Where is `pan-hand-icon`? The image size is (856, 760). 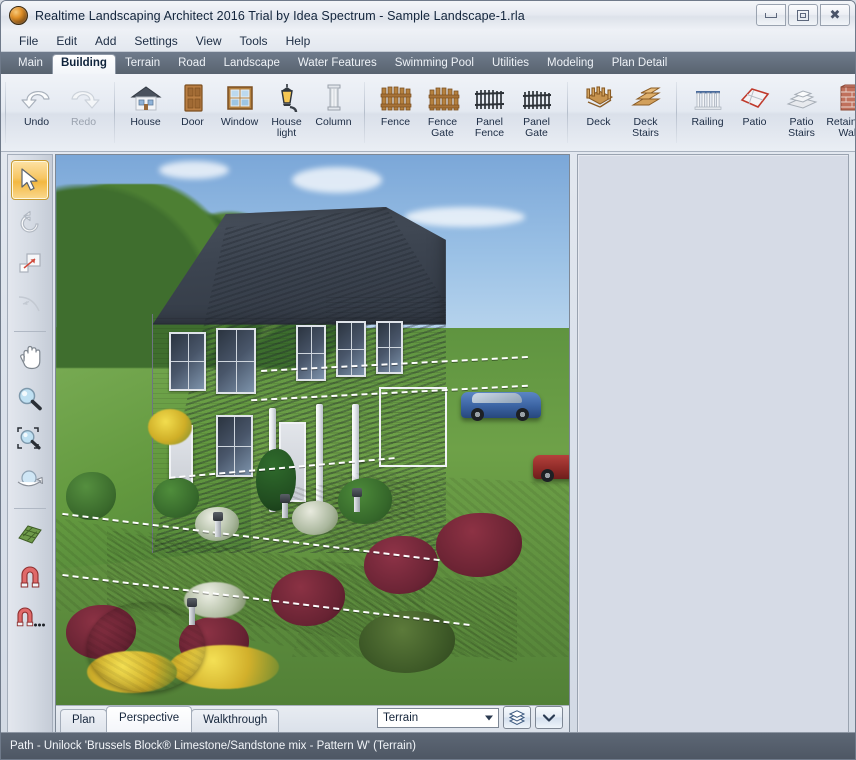
pan-hand-icon is located at coordinates (30, 357).